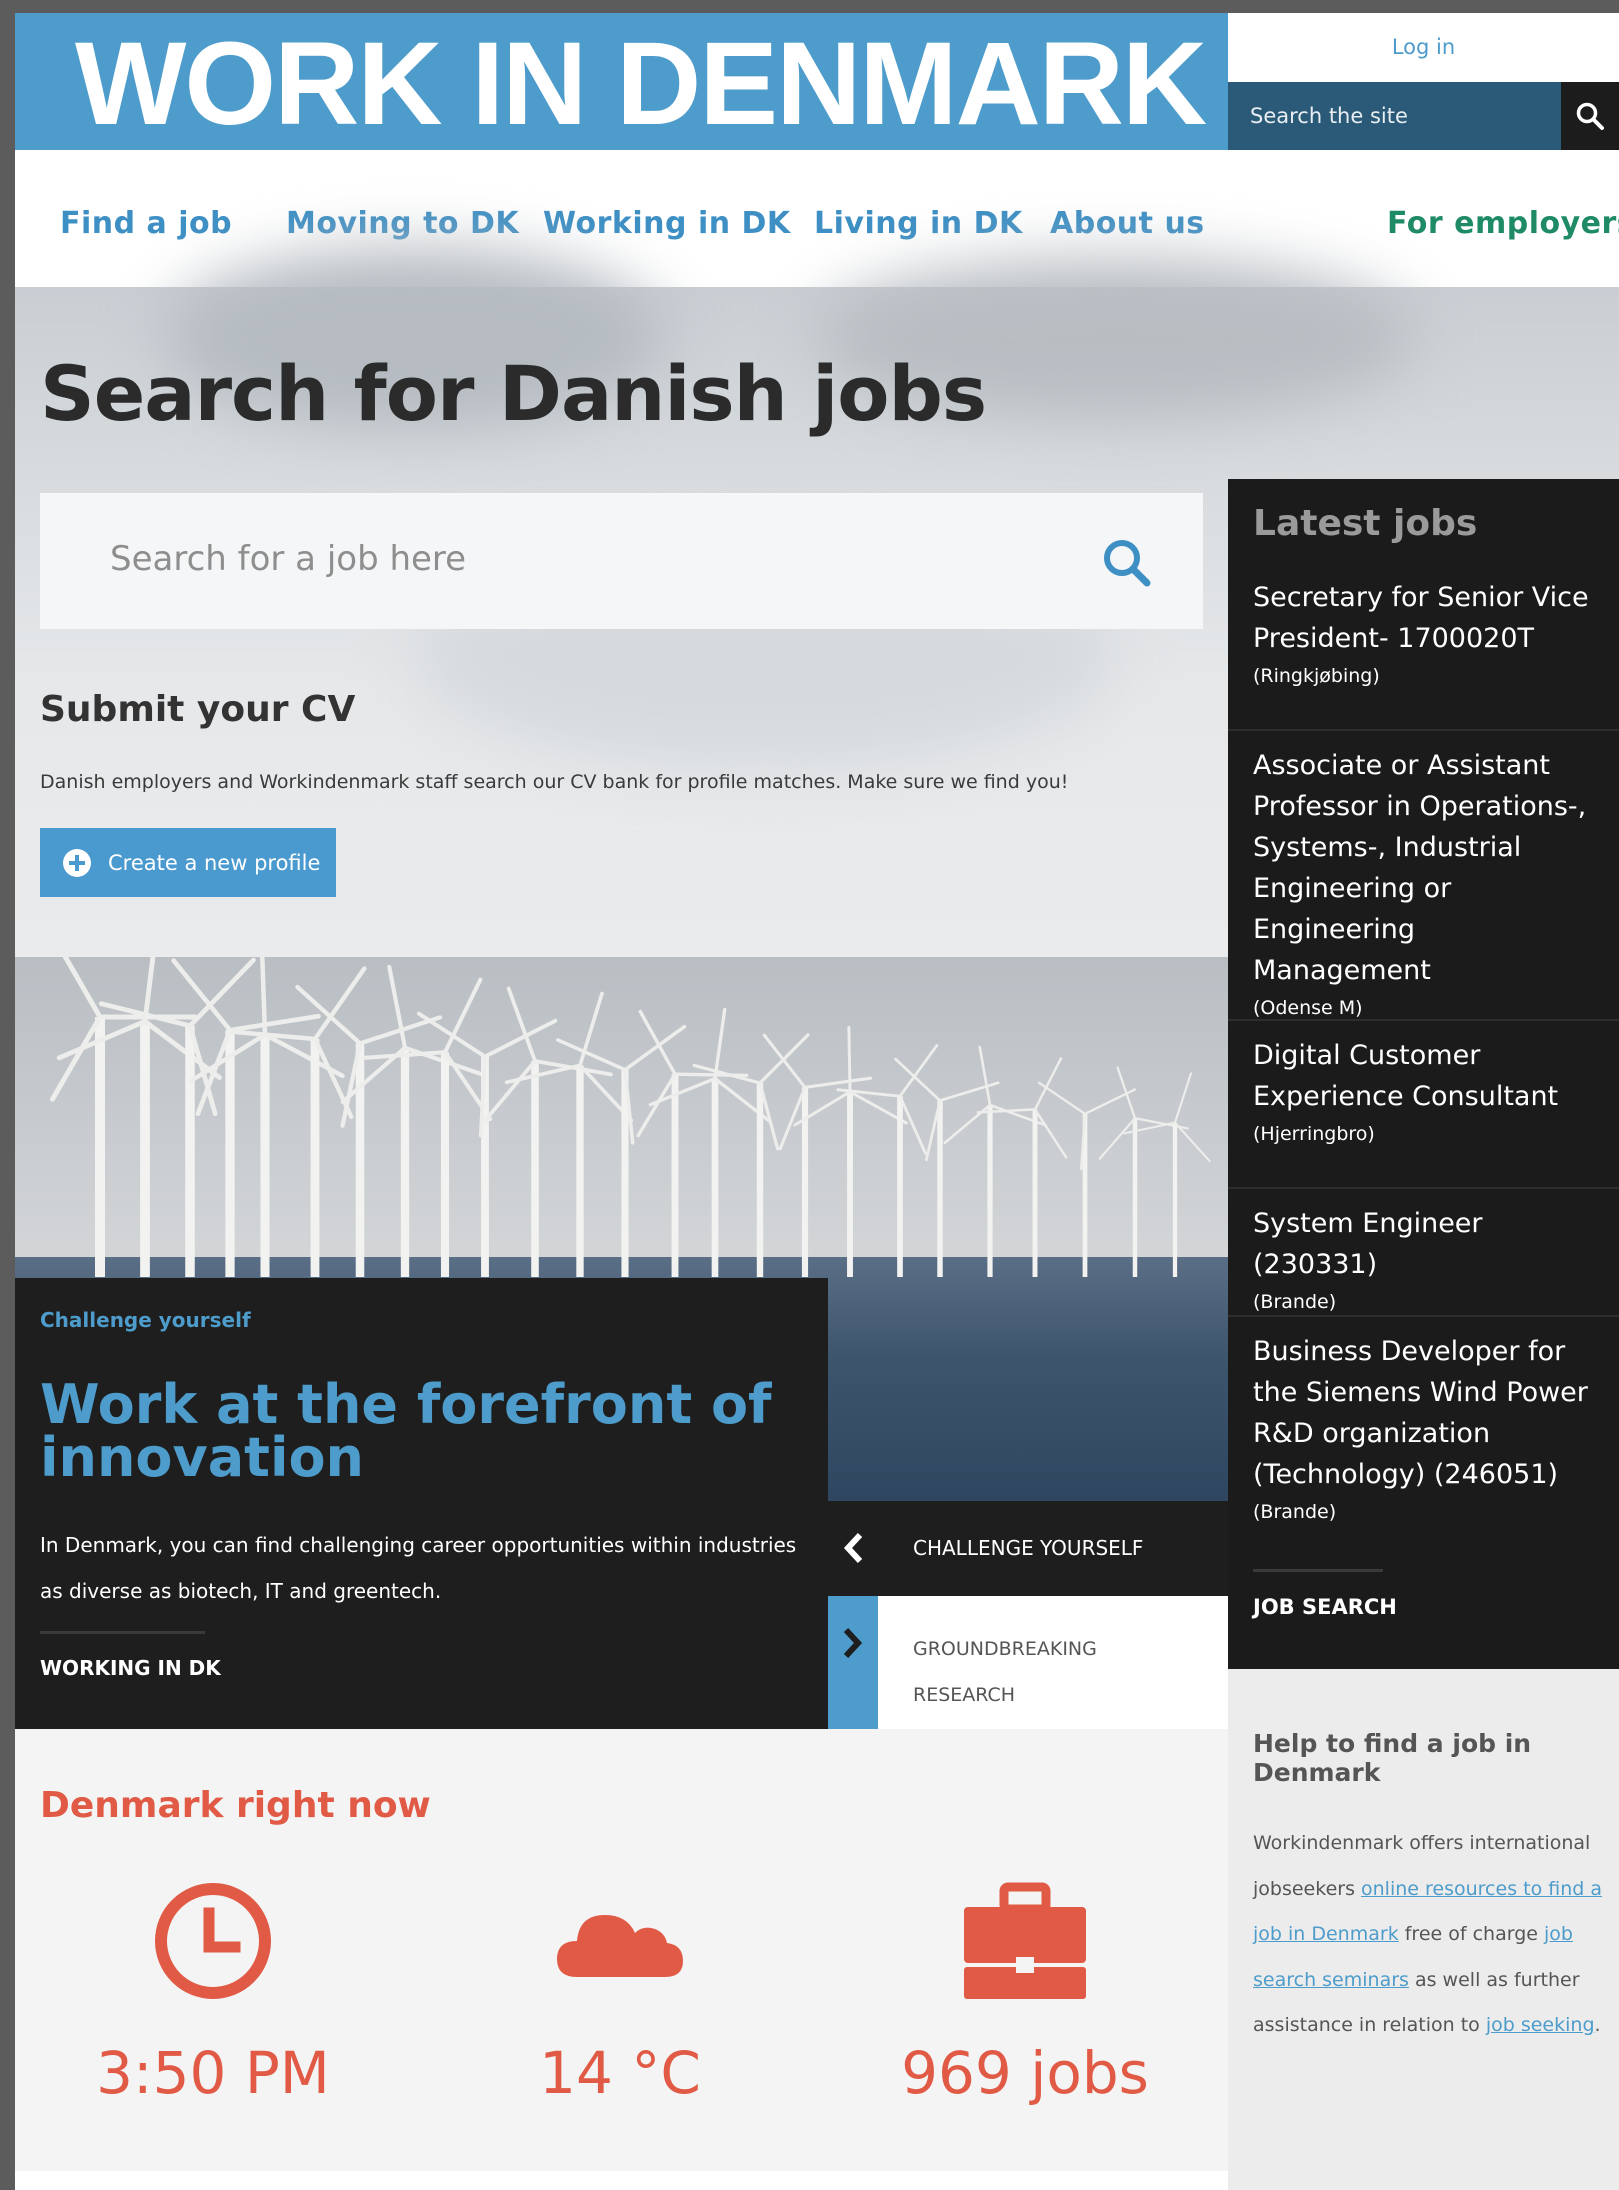 This screenshot has height=2190, width=1619. I want to click on brand-banner: WORK IN DENMARK, so click(621, 81).